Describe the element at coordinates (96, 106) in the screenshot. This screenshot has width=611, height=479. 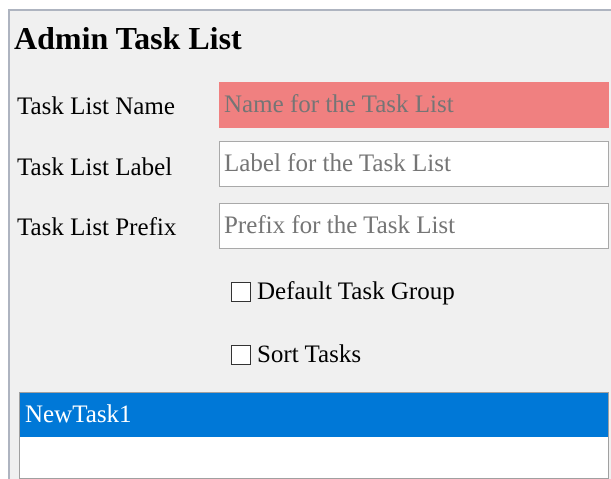
I see `task-list-name-label: Task List Name` at that location.